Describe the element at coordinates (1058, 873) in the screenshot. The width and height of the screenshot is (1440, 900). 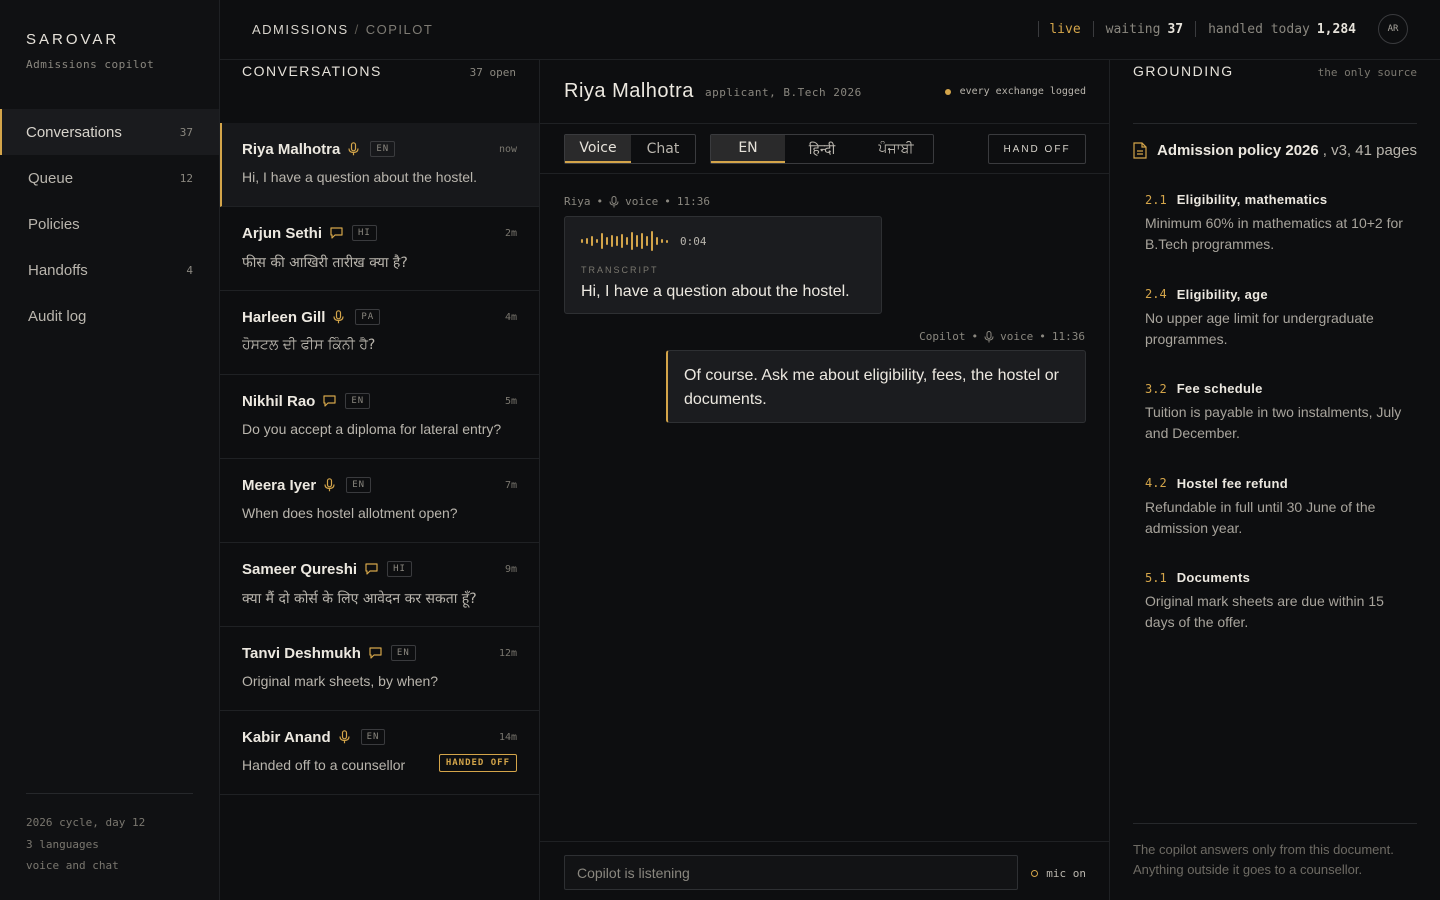
I see `mic-status: mic on` at that location.